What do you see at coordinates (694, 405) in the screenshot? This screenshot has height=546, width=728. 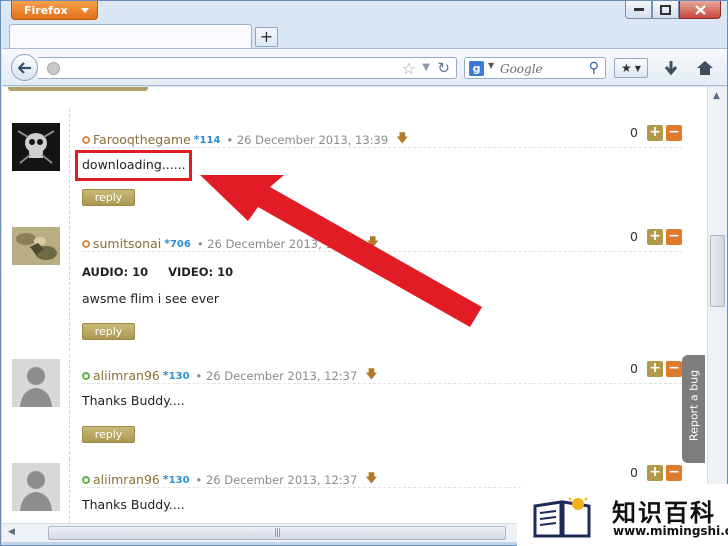 I see `report-bug-label: Report a bug` at bounding box center [694, 405].